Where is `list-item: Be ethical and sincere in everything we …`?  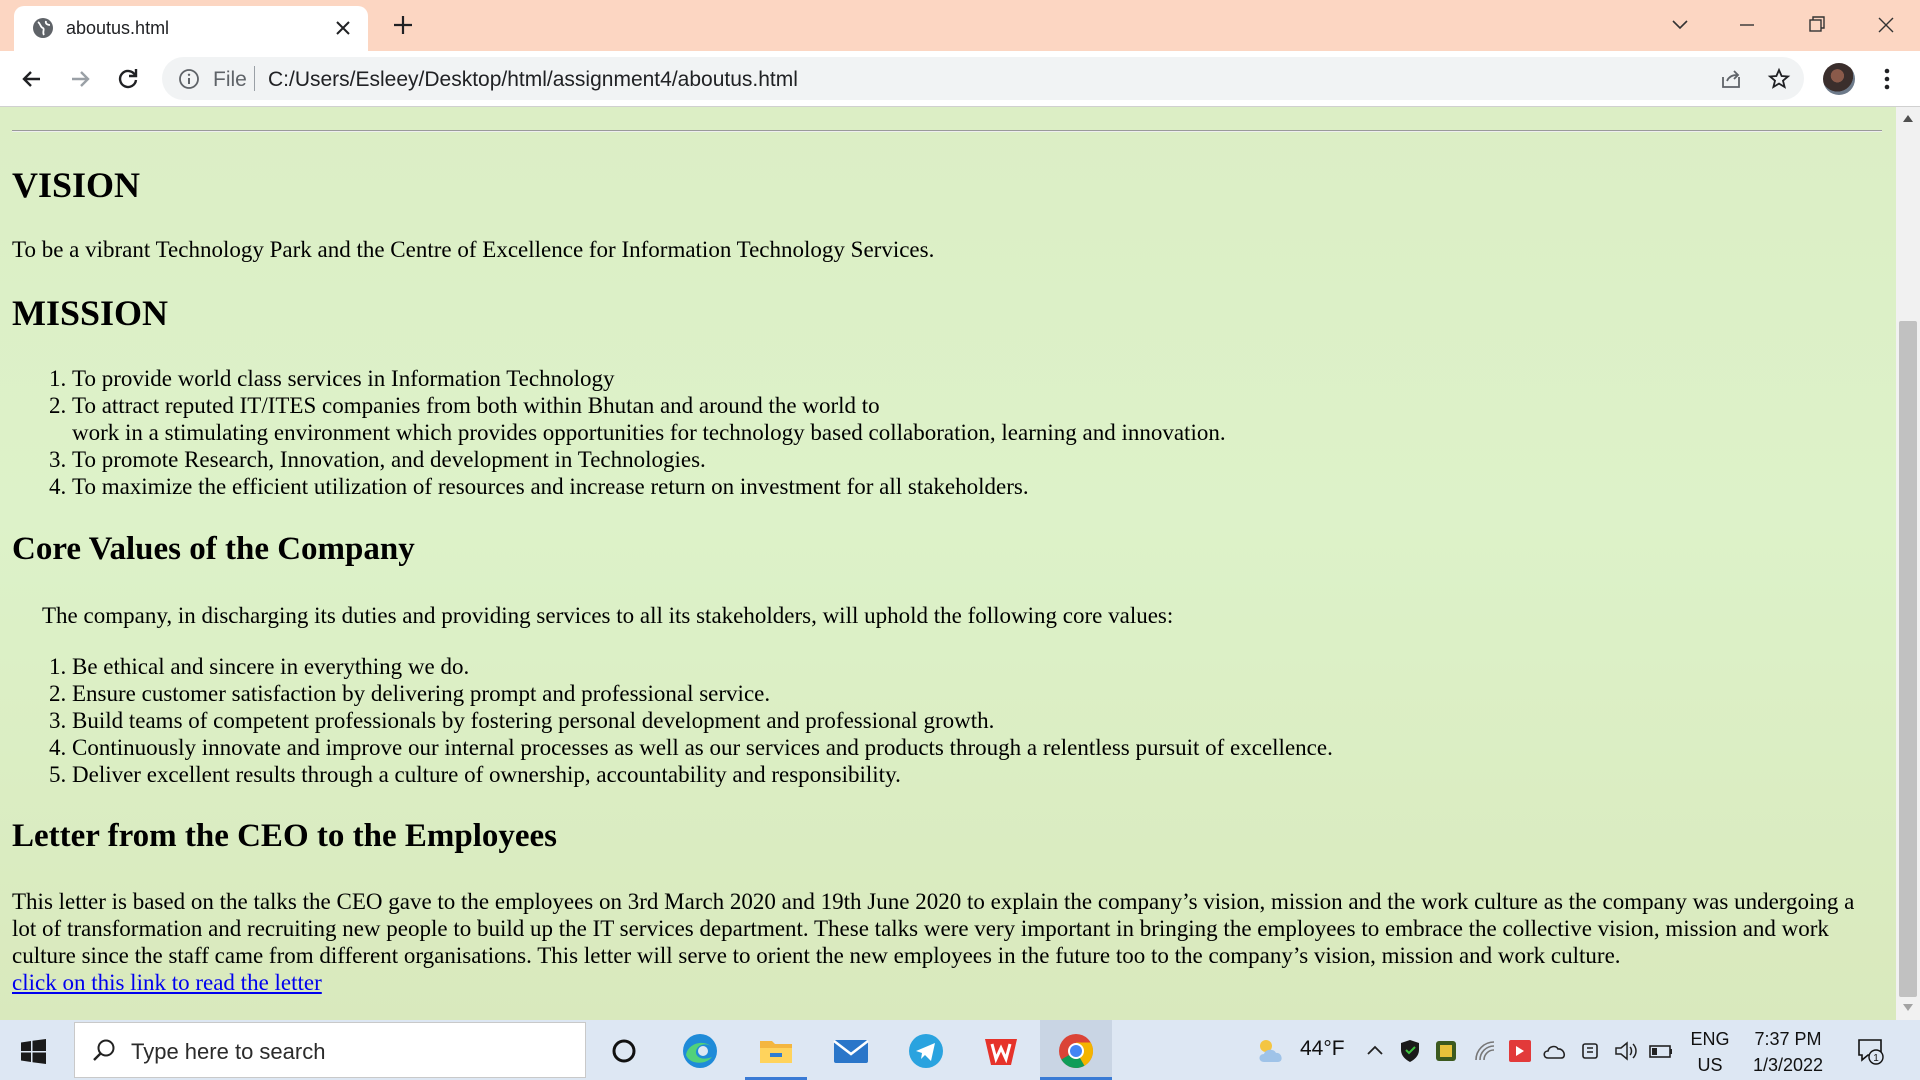 list-item: Be ethical and sincere in everything we … is located at coordinates (977, 666).